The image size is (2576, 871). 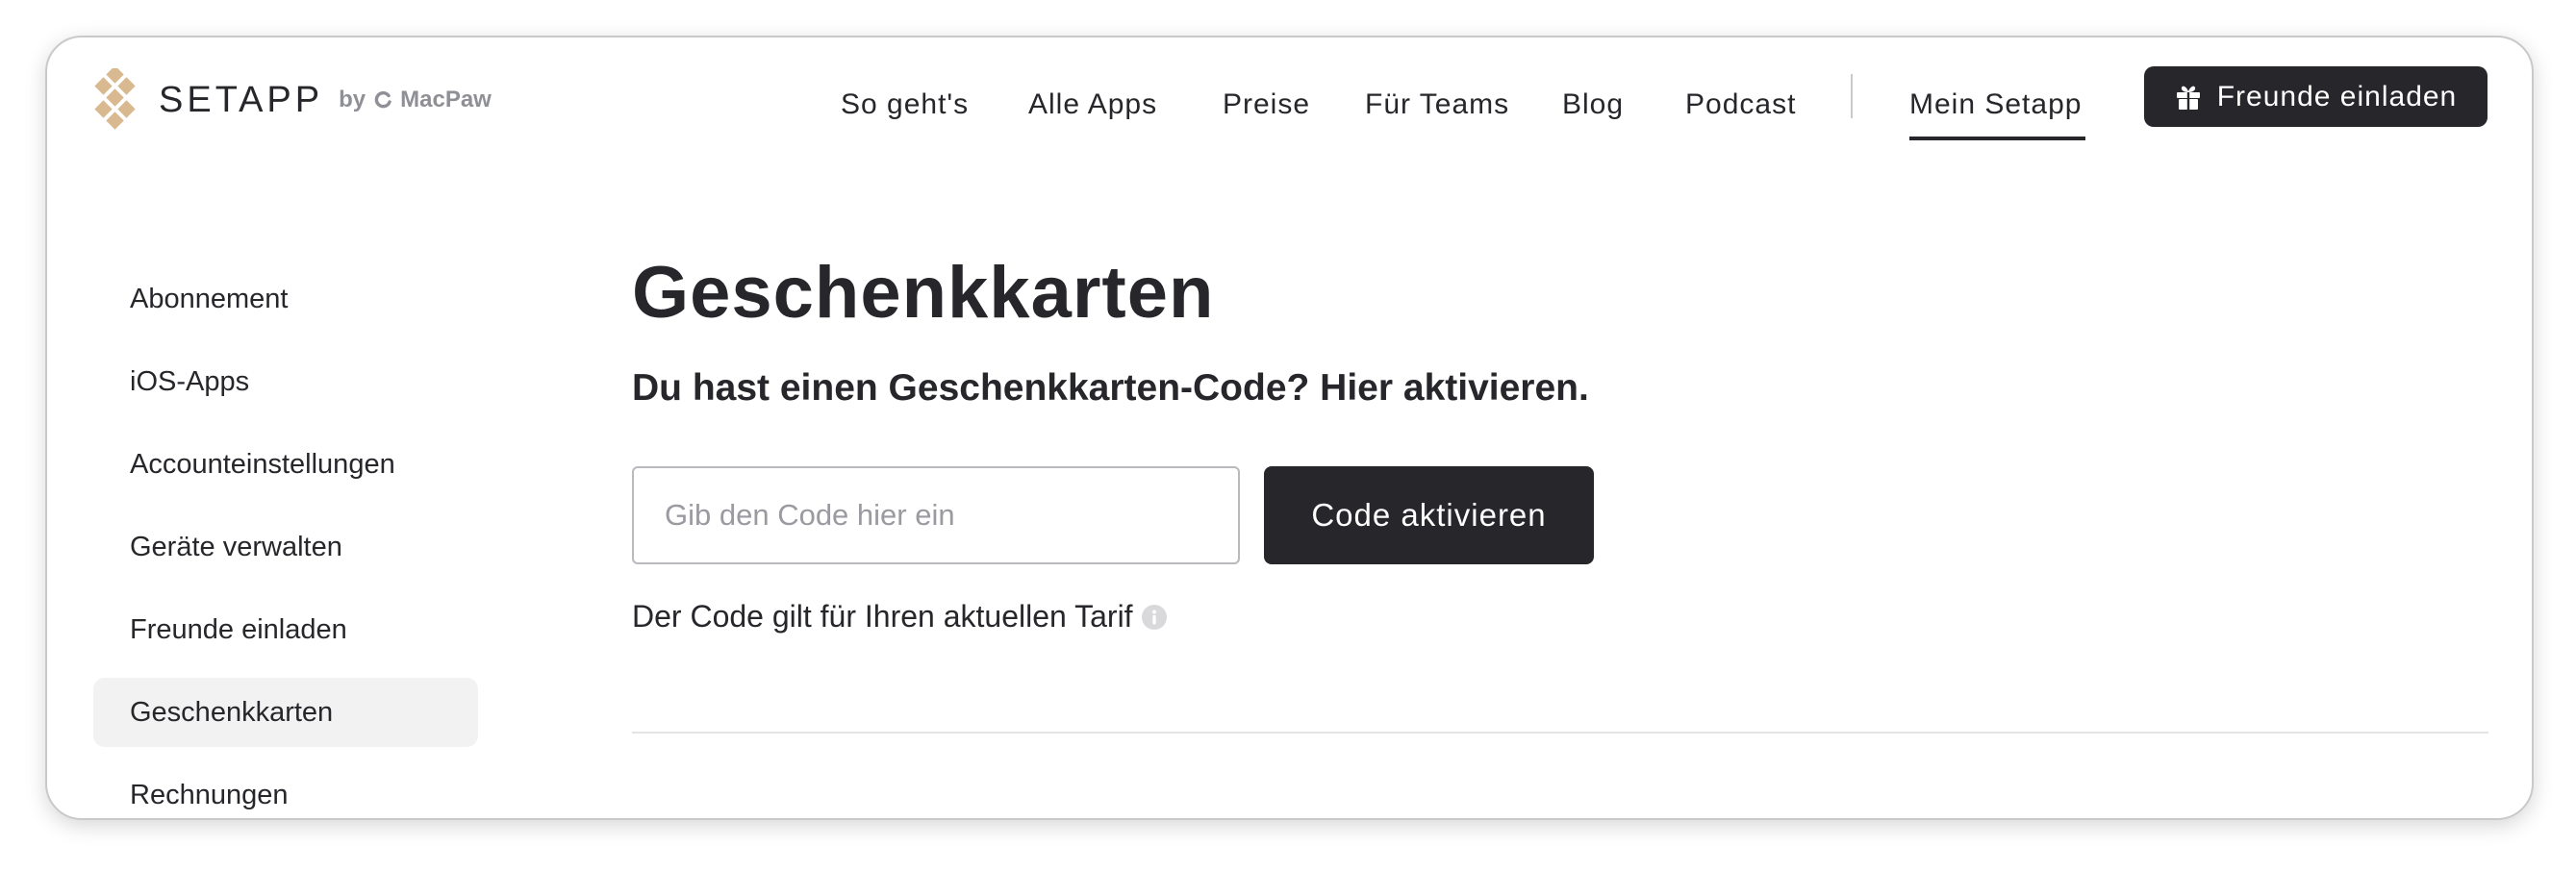 What do you see at coordinates (924, 293) in the screenshot?
I see `page-title: Geschenkkarten` at bounding box center [924, 293].